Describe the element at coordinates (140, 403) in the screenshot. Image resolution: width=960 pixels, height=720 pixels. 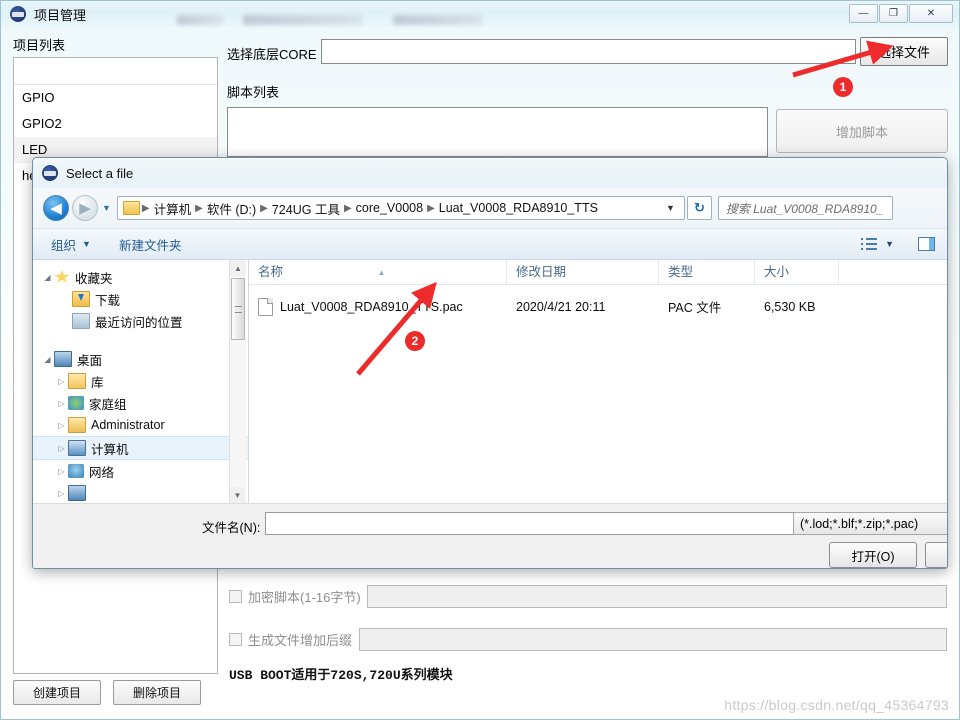
I see `tree-item-homegroup: ▷ 家庭组` at that location.